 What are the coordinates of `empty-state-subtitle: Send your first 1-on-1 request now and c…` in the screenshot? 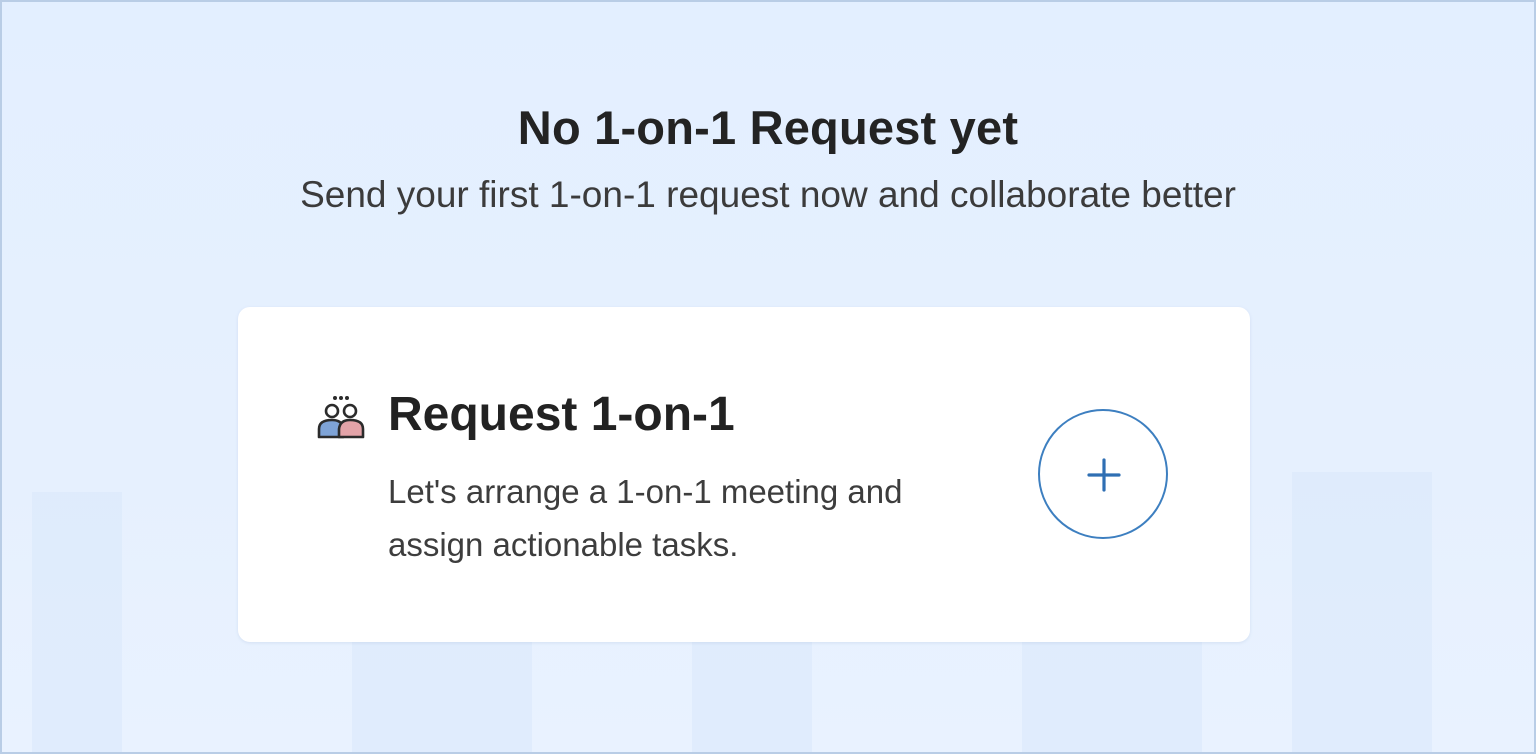 It's located at (768, 194).